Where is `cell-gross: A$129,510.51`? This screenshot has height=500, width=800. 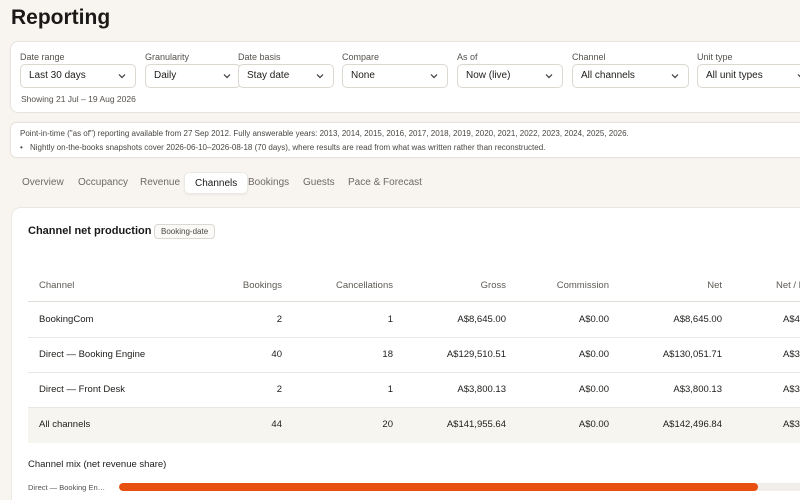
cell-gross: A$129,510.51 is located at coordinates (476, 354).